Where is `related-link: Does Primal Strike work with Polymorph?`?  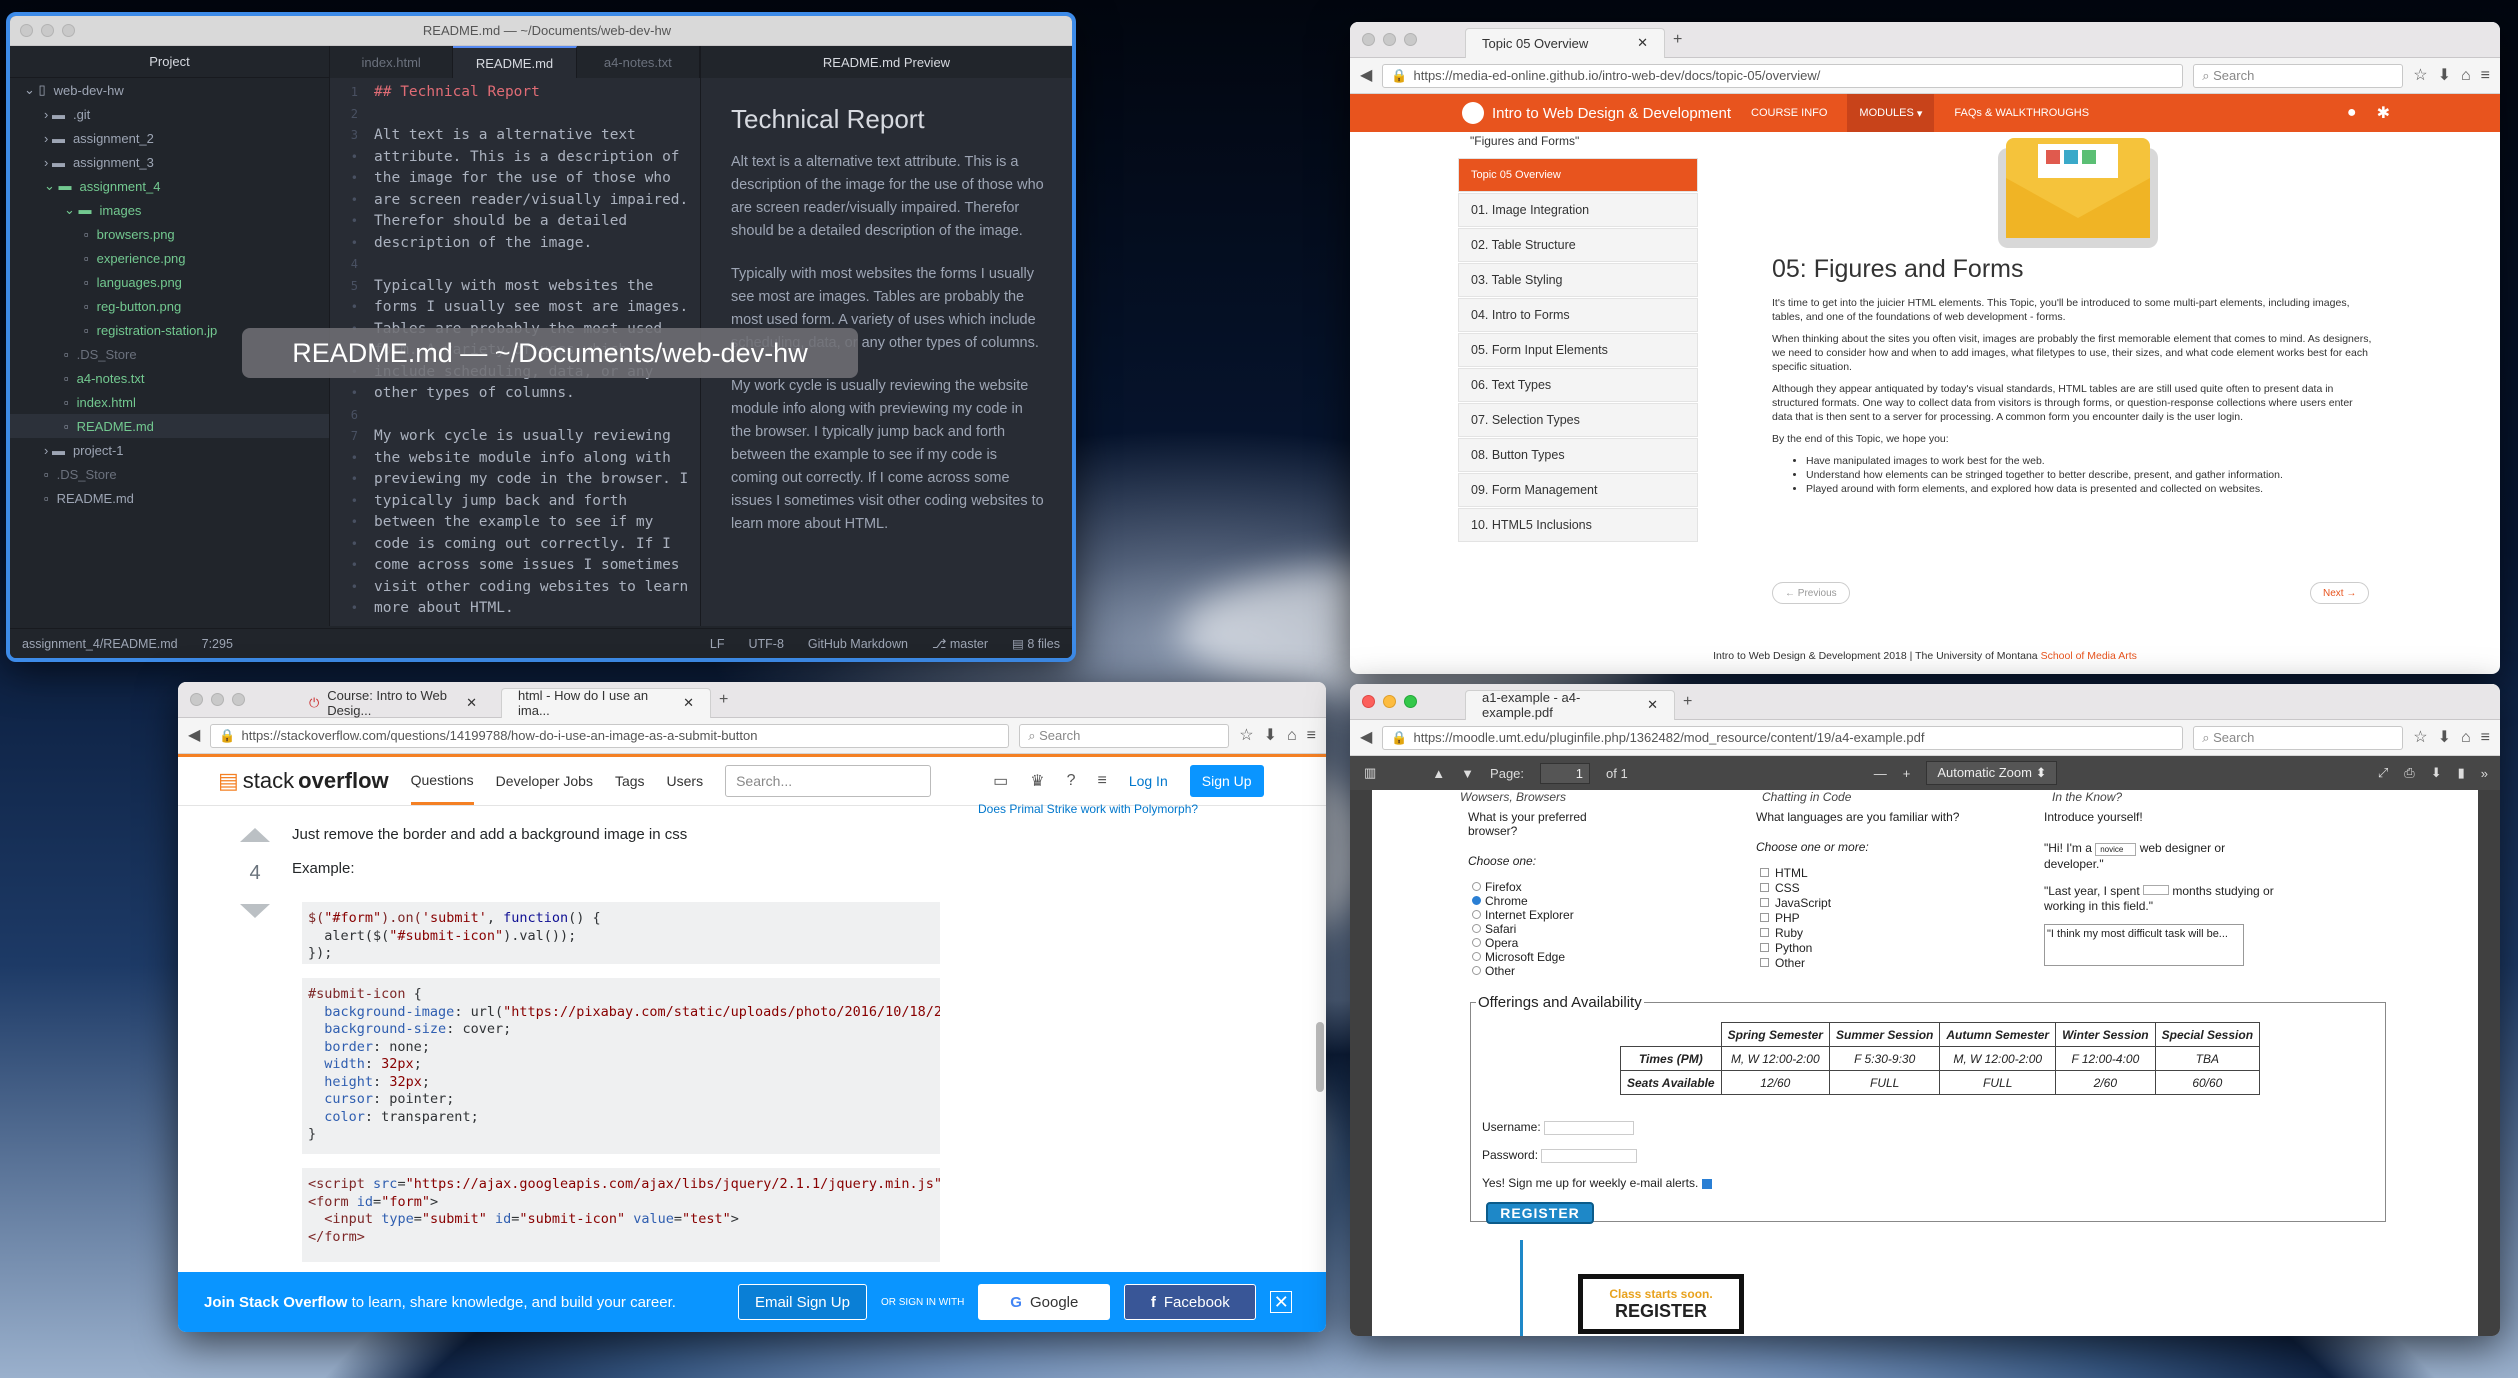 related-link: Does Primal Strike work with Polymorph? is located at coordinates (1088, 809).